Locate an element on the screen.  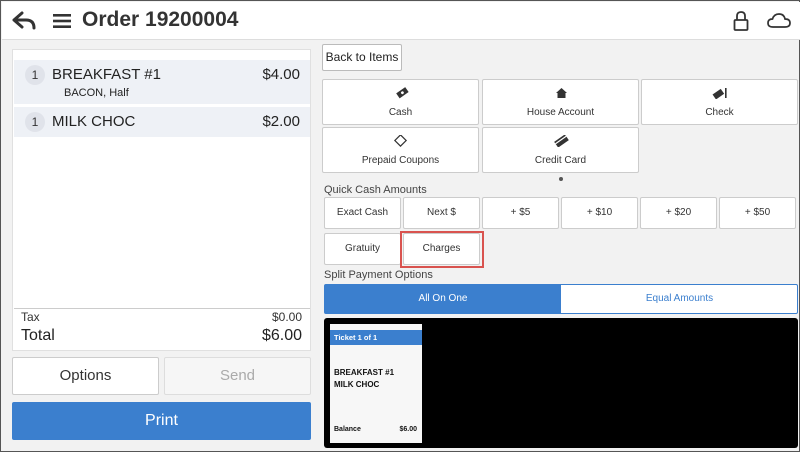
page-title: Order 19200004 is located at coordinates (160, 19).